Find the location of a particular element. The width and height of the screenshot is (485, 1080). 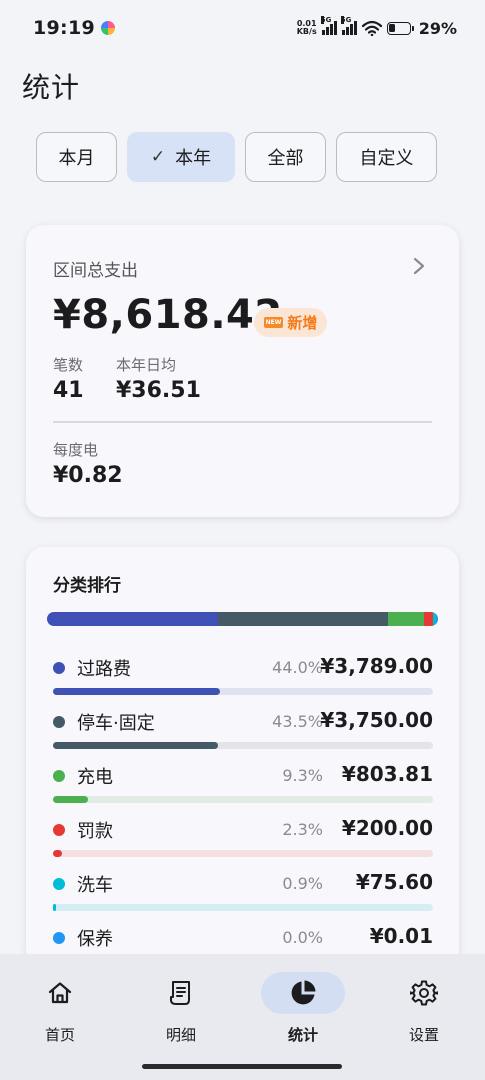

app-notification-icon is located at coordinates (107, 28).